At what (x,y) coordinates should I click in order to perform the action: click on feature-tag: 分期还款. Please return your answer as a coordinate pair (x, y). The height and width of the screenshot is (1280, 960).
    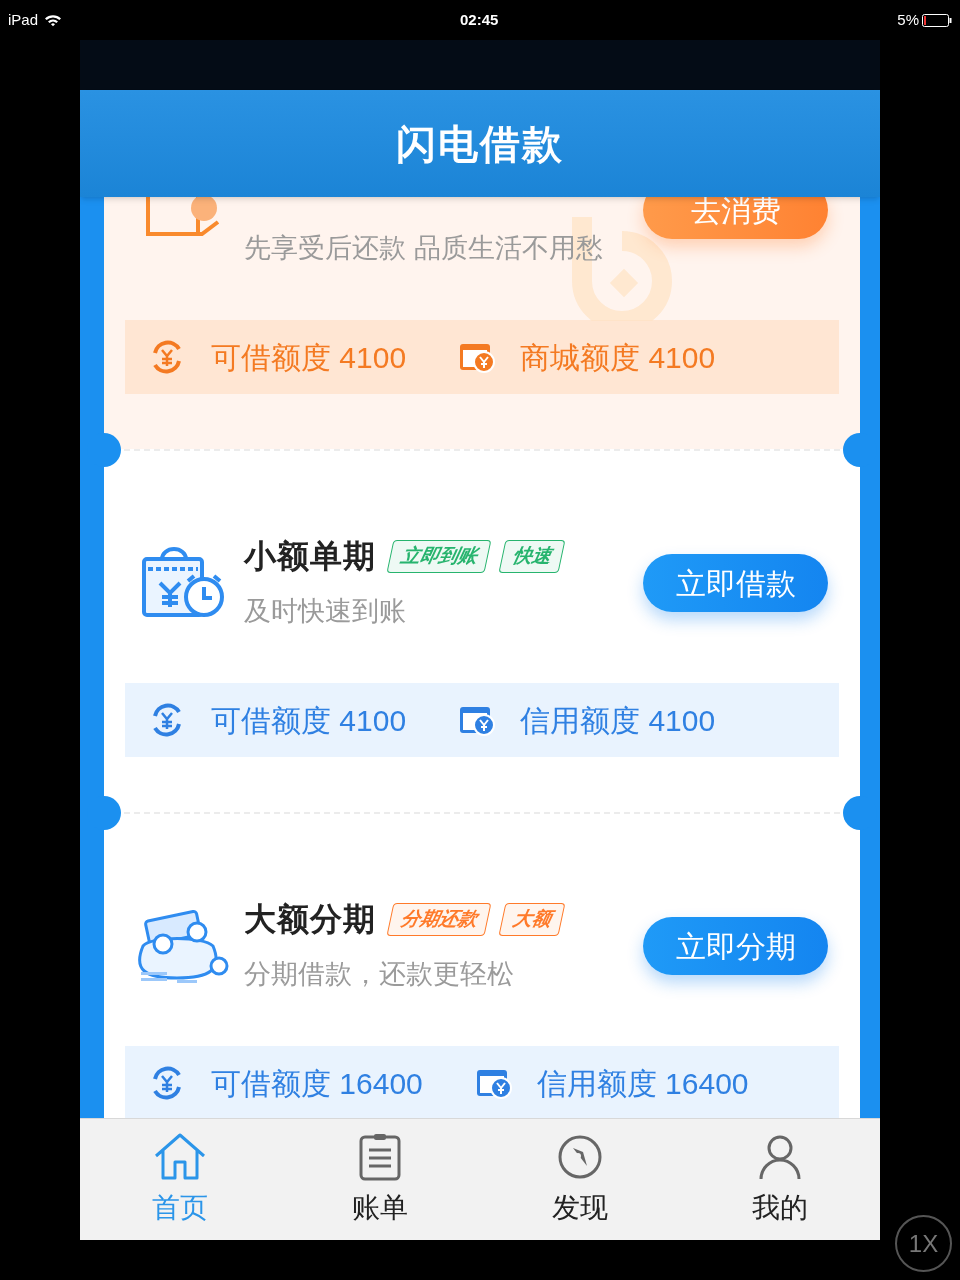
    Looking at the image, I should click on (439, 918).